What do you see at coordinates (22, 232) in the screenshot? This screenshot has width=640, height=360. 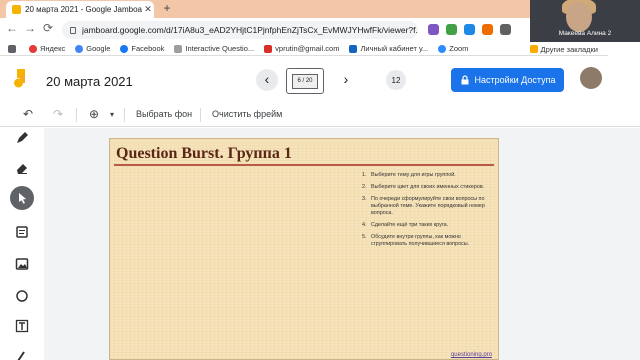 I see `sticky-note-icon` at bounding box center [22, 232].